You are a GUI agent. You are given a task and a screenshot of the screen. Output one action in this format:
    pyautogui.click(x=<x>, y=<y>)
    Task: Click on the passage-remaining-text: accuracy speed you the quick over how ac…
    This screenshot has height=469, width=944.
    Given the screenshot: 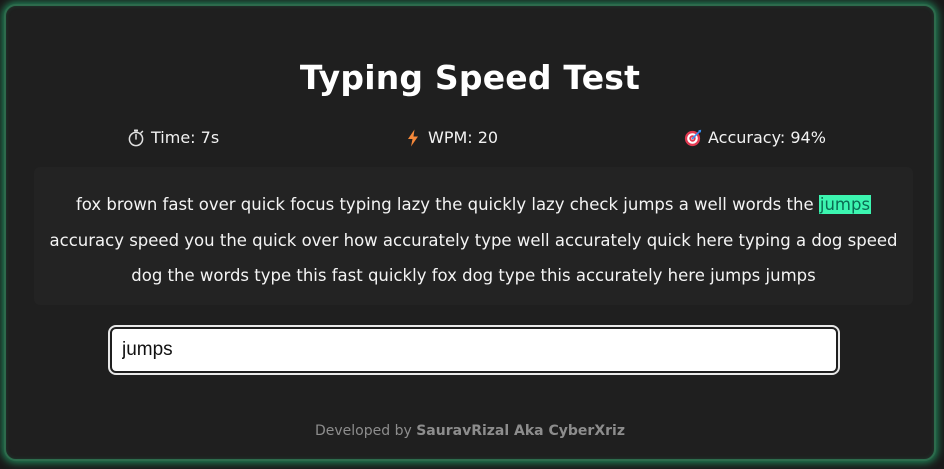 What is the action you would take?
    pyautogui.click(x=473, y=258)
    